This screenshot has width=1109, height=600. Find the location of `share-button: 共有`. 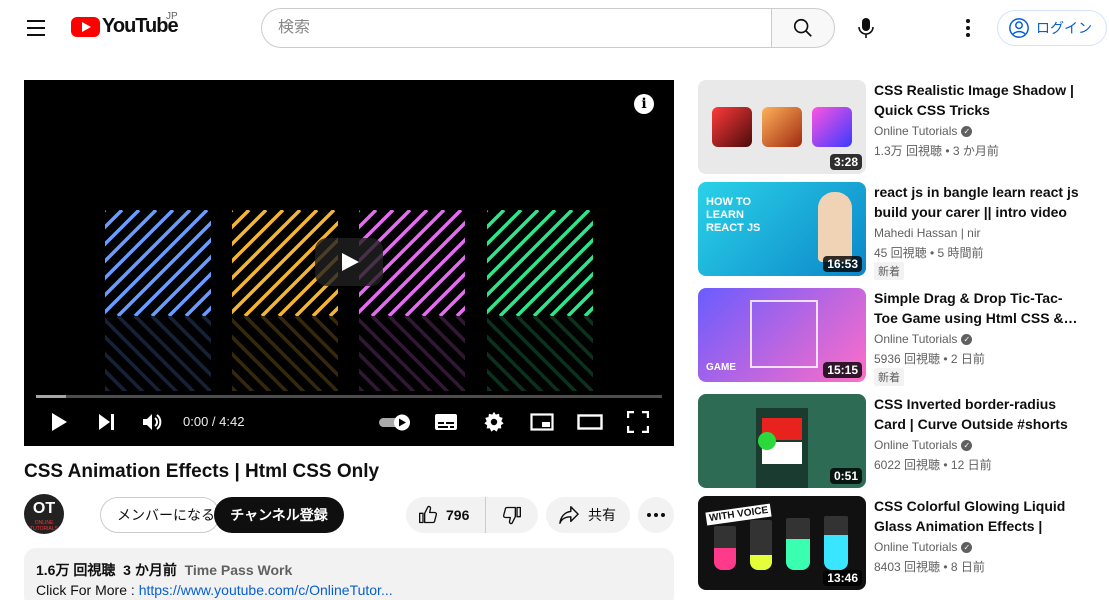

share-button: 共有 is located at coordinates (588, 515).